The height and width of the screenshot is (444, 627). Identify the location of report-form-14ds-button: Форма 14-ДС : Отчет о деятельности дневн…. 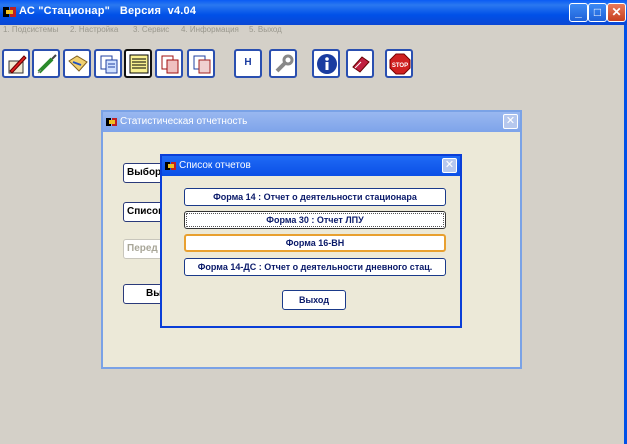
(315, 267).